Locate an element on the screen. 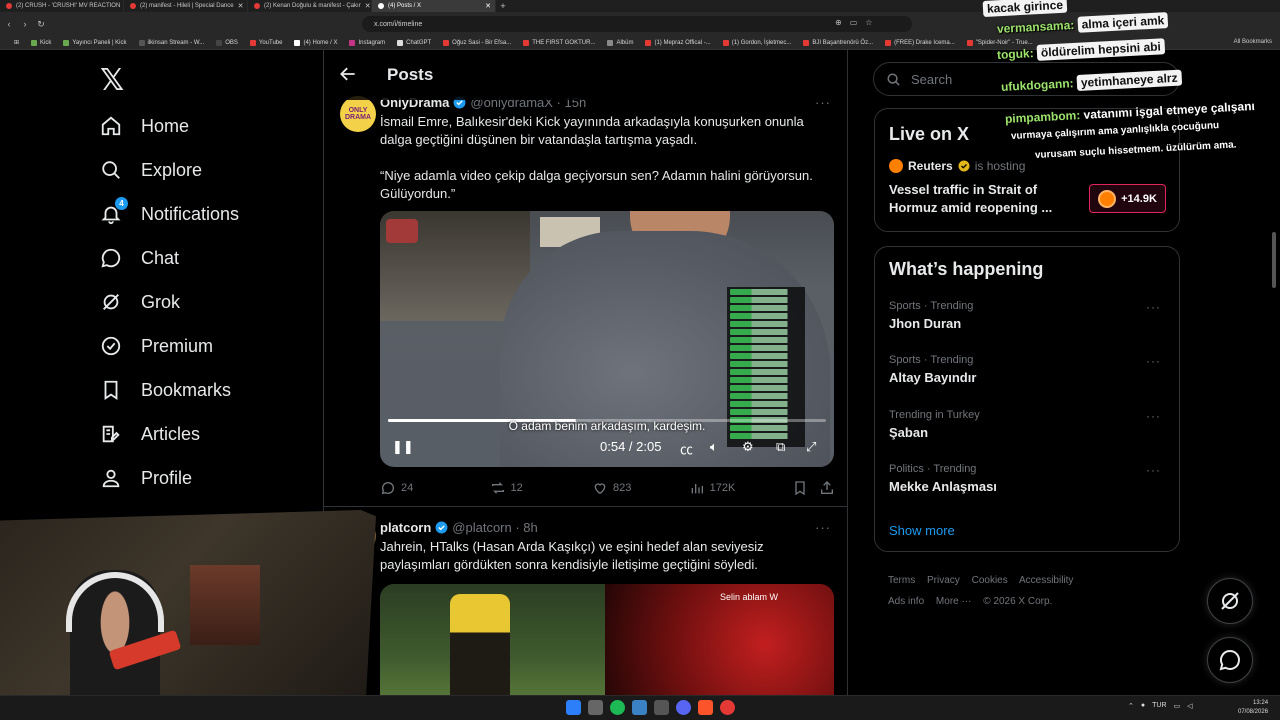 The image size is (1280, 720). trend-item: Sports · Trending Jhon Duran ··· is located at coordinates (1029, 315).